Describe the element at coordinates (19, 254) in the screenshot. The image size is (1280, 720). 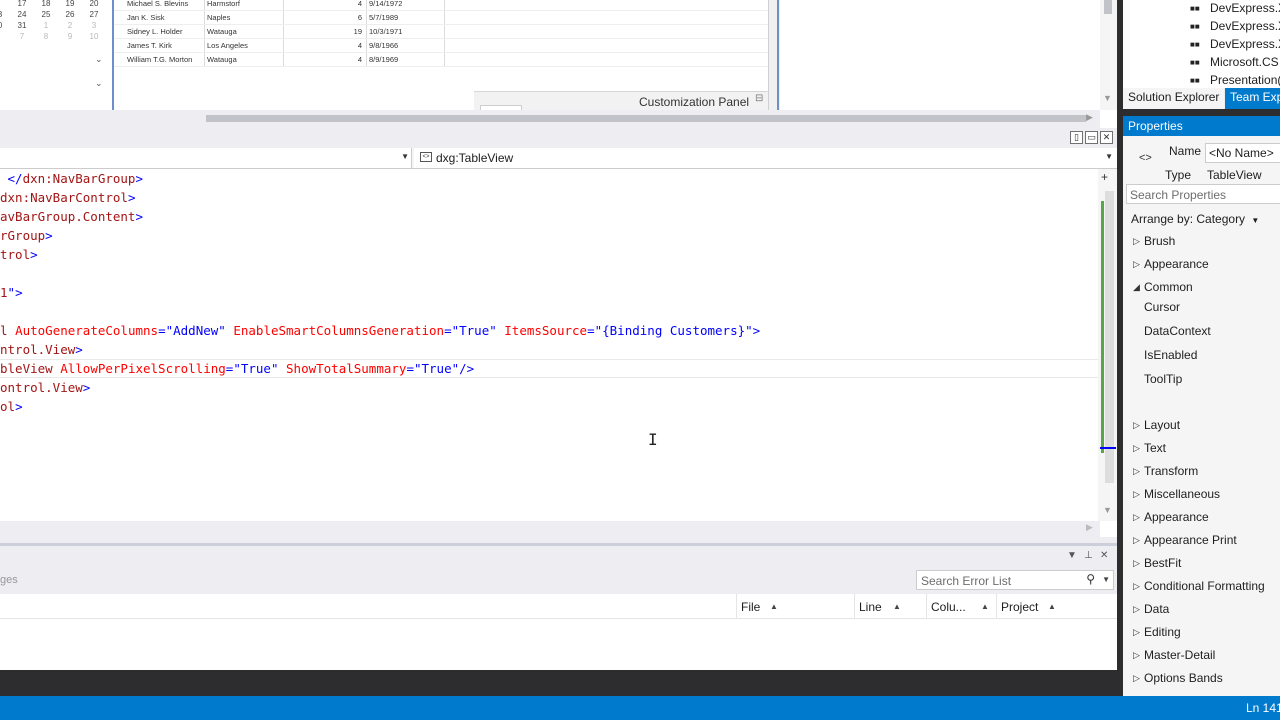
I see `code-line: trol>` at that location.